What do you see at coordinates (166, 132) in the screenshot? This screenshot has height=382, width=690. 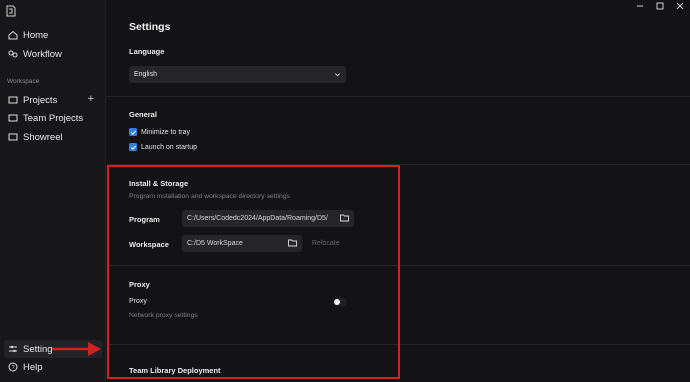 I see `minimize-to-tray-label: Minimize to tray` at bounding box center [166, 132].